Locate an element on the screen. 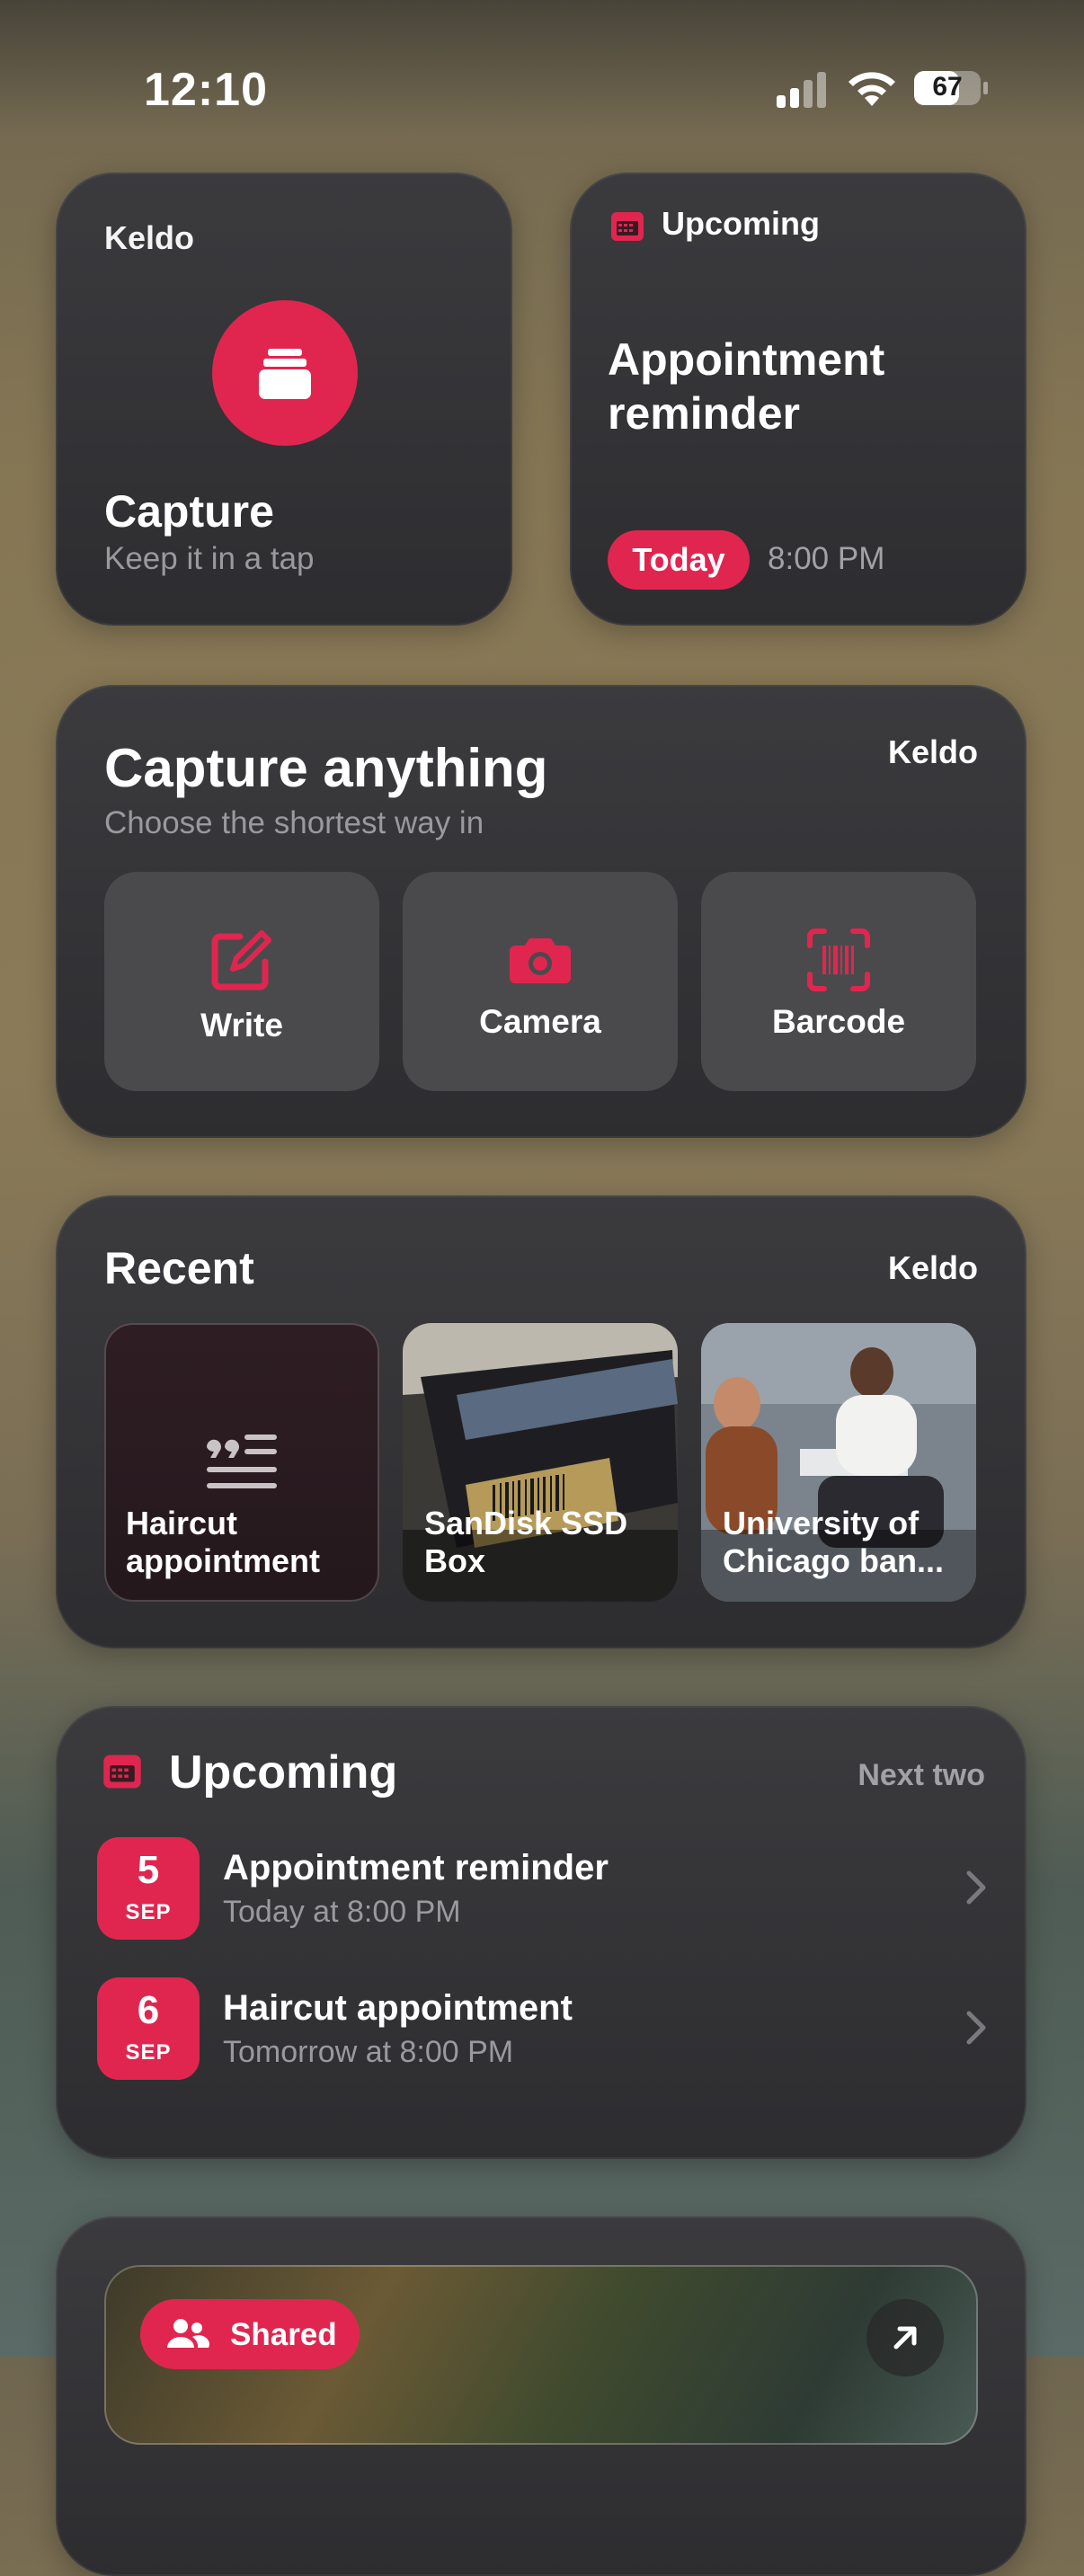 This screenshot has height=2576, width=1084. barcode-button: Barcode is located at coordinates (838, 981).